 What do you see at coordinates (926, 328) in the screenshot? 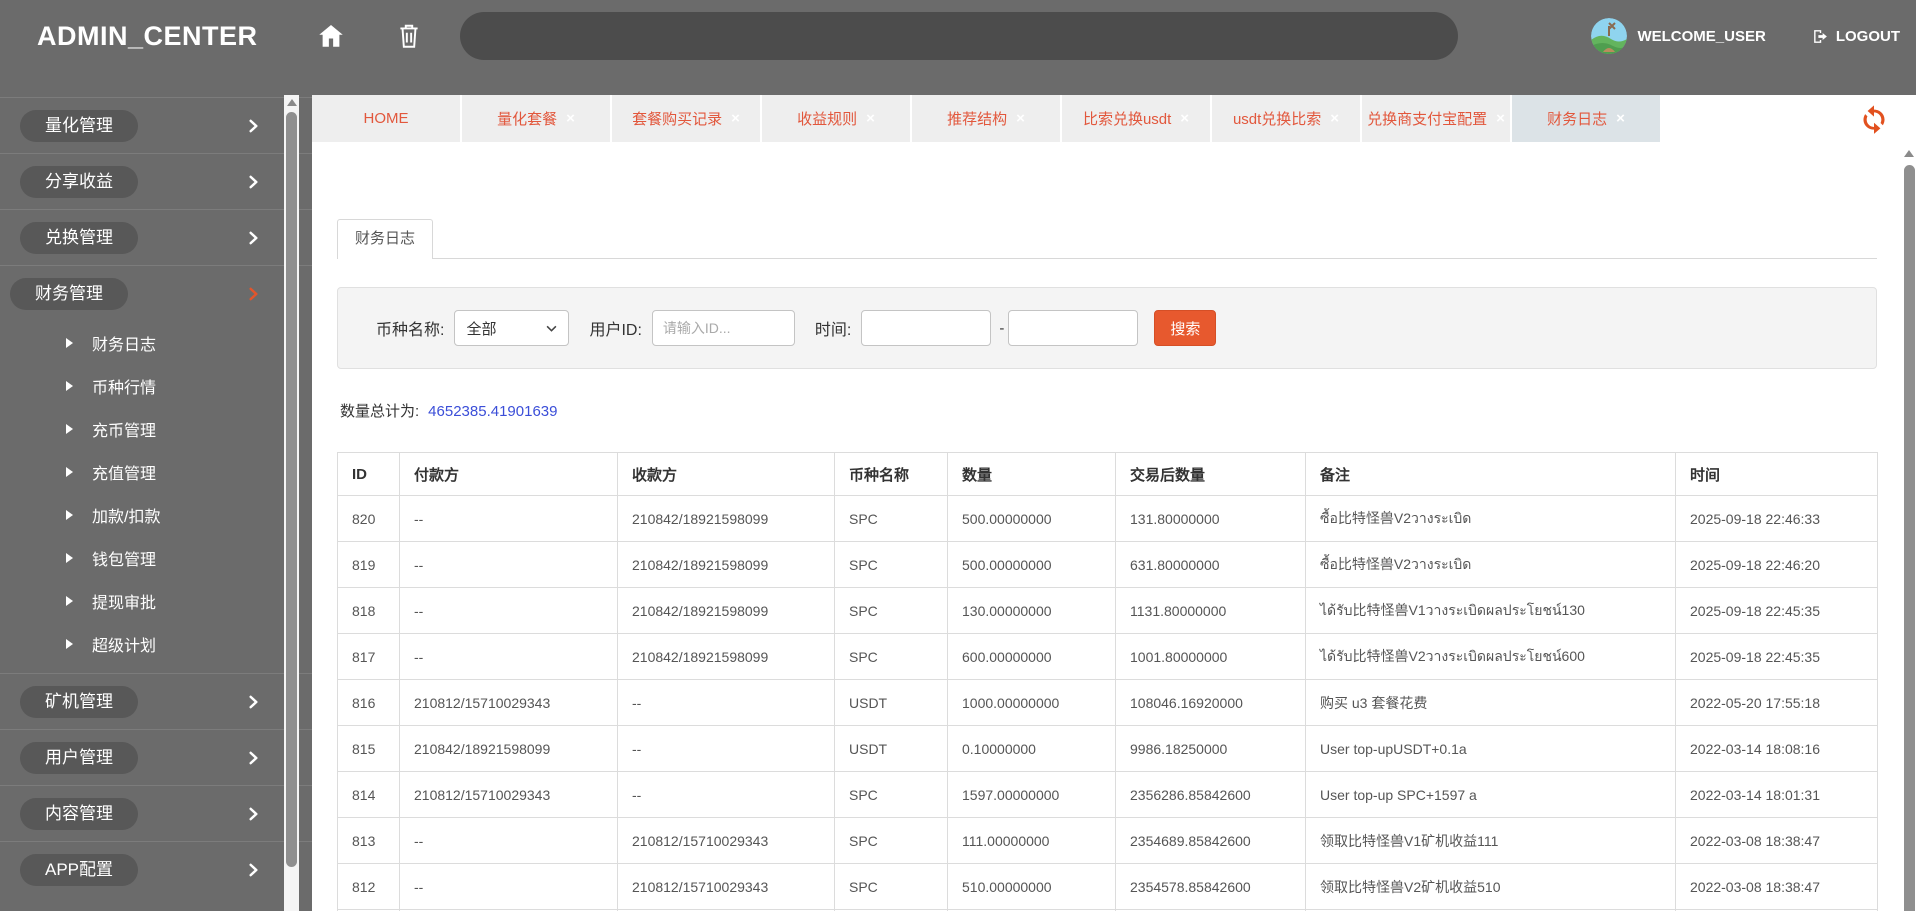
I see `time-start-input` at bounding box center [926, 328].